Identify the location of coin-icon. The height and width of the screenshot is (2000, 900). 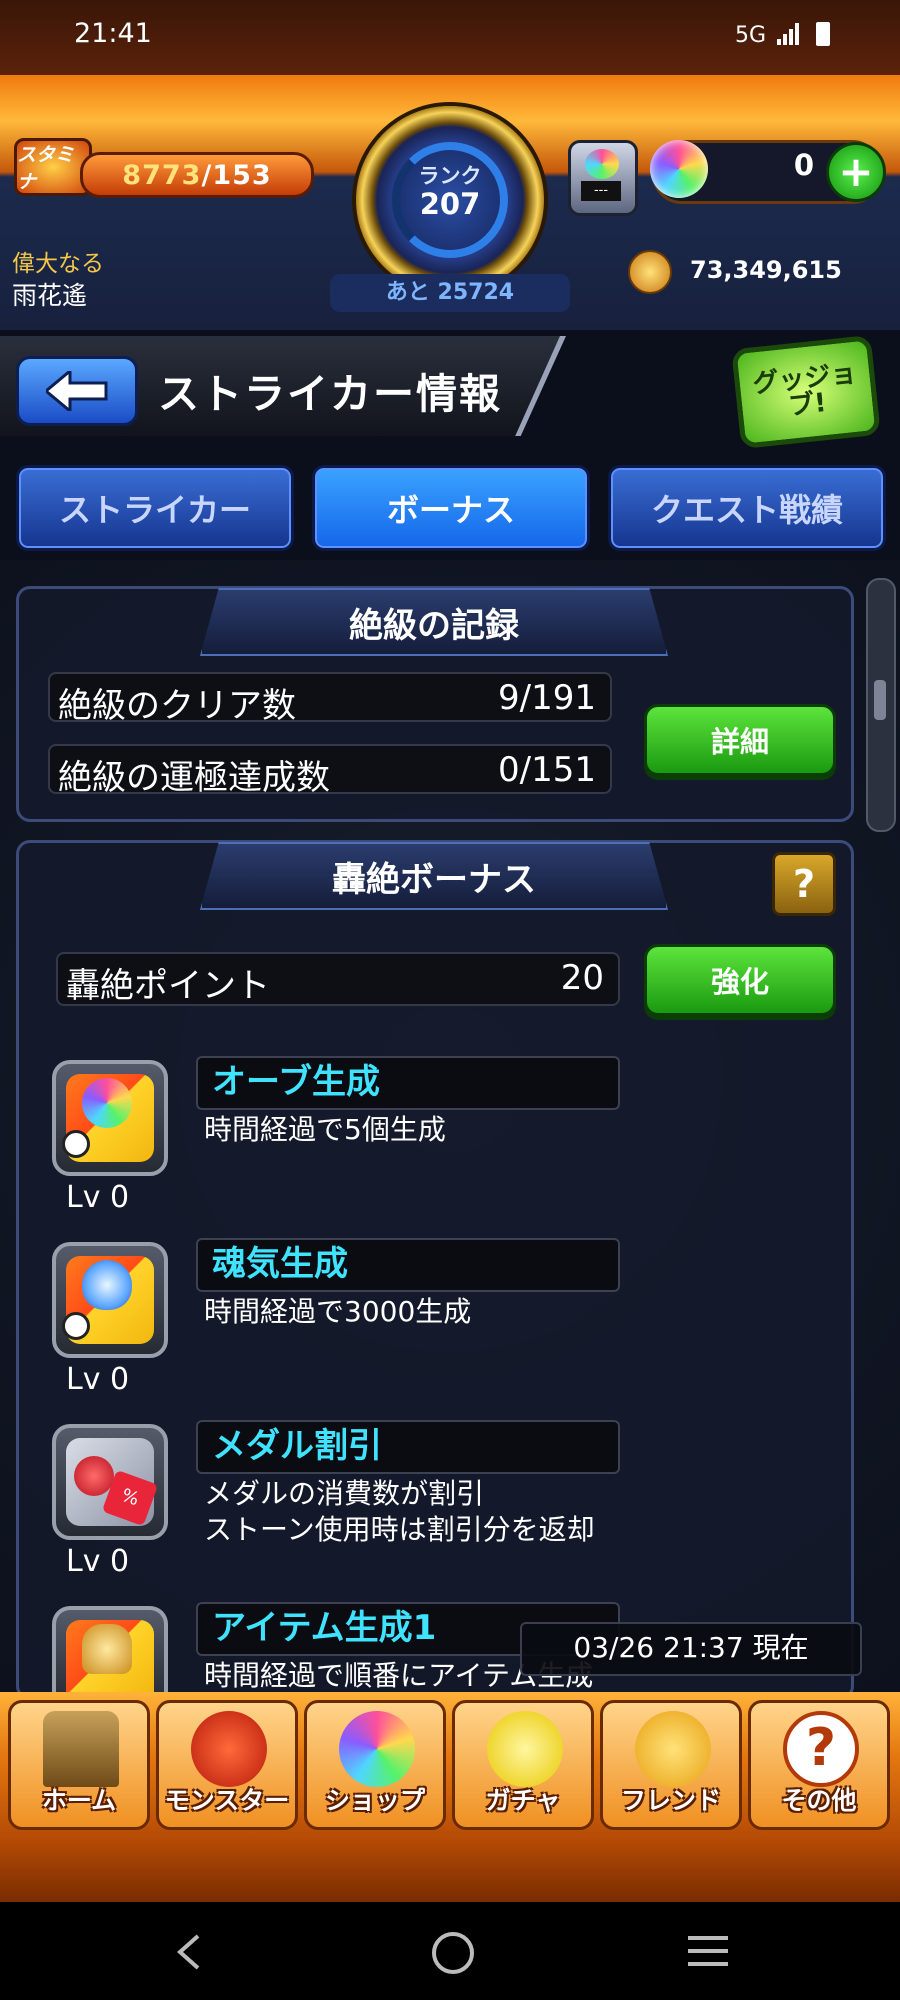
(650, 272).